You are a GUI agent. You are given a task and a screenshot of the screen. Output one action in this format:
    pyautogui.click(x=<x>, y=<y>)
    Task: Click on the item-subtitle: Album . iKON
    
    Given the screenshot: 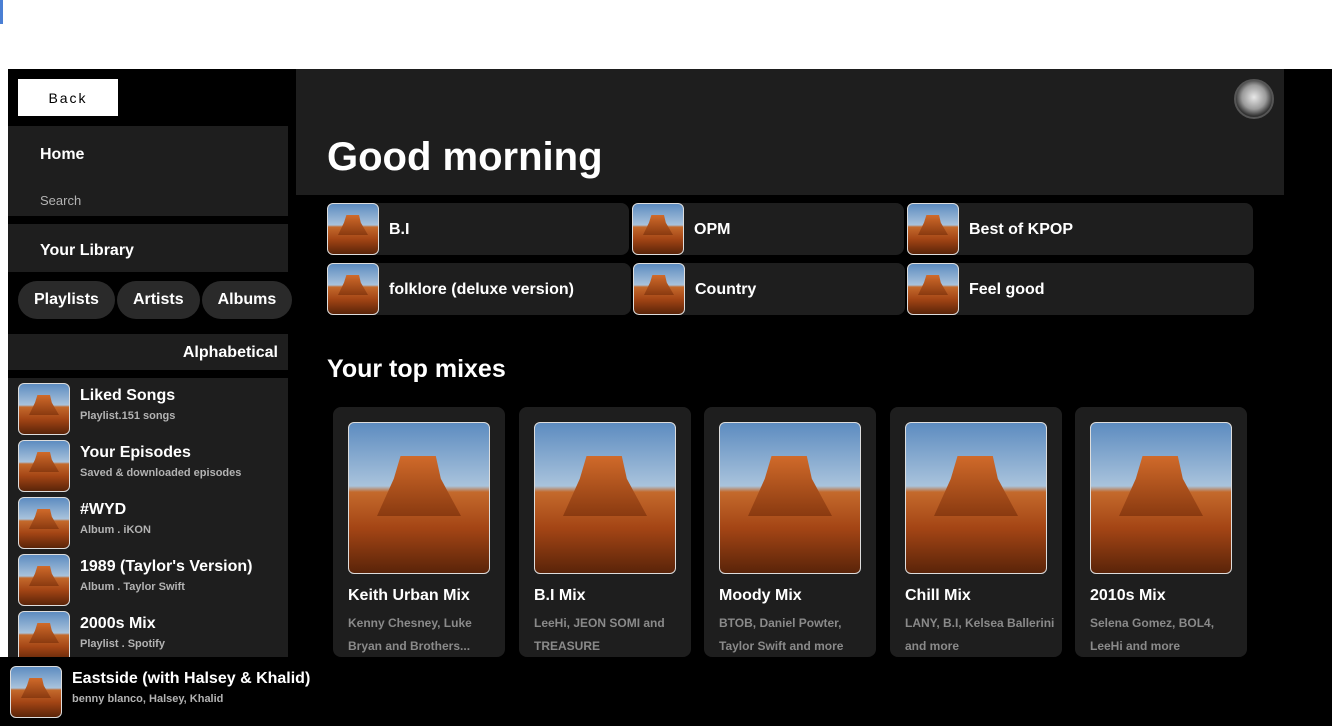 What is the action you would take?
    pyautogui.click(x=115, y=530)
    